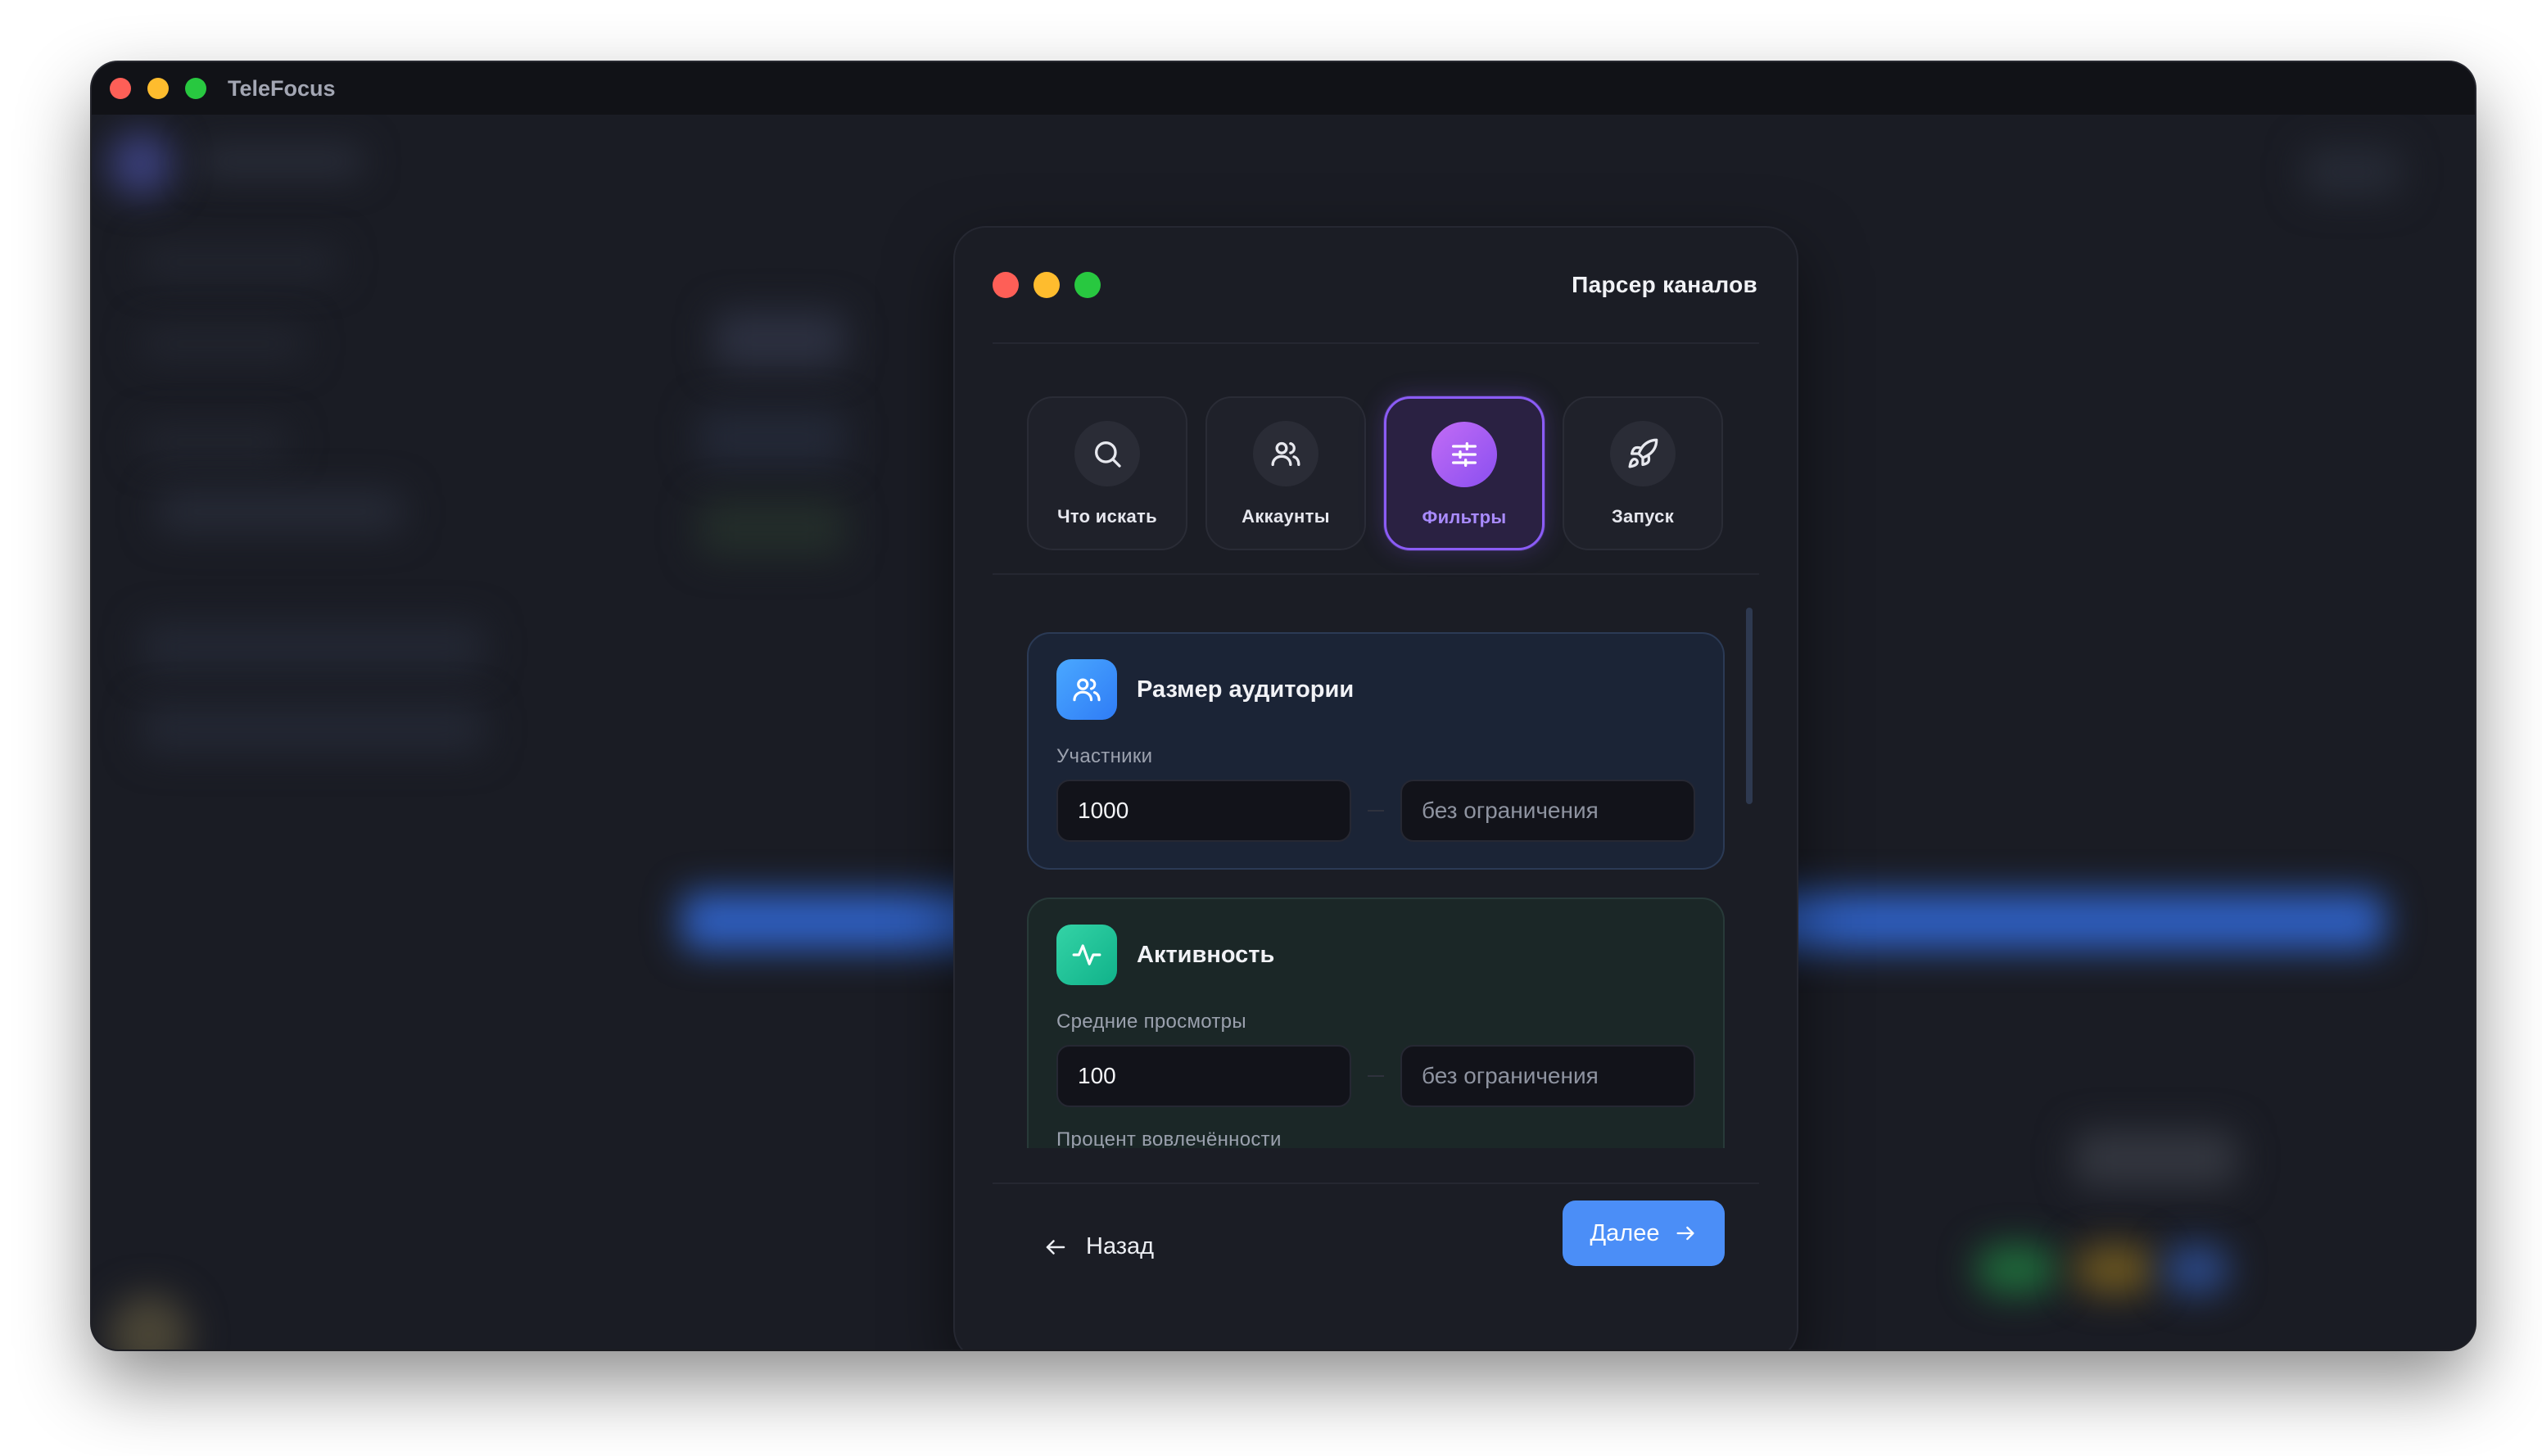 The height and width of the screenshot is (1456, 2542). Describe the element at coordinates (1203, 811) in the screenshot. I see `members-min-input: 1000` at that location.